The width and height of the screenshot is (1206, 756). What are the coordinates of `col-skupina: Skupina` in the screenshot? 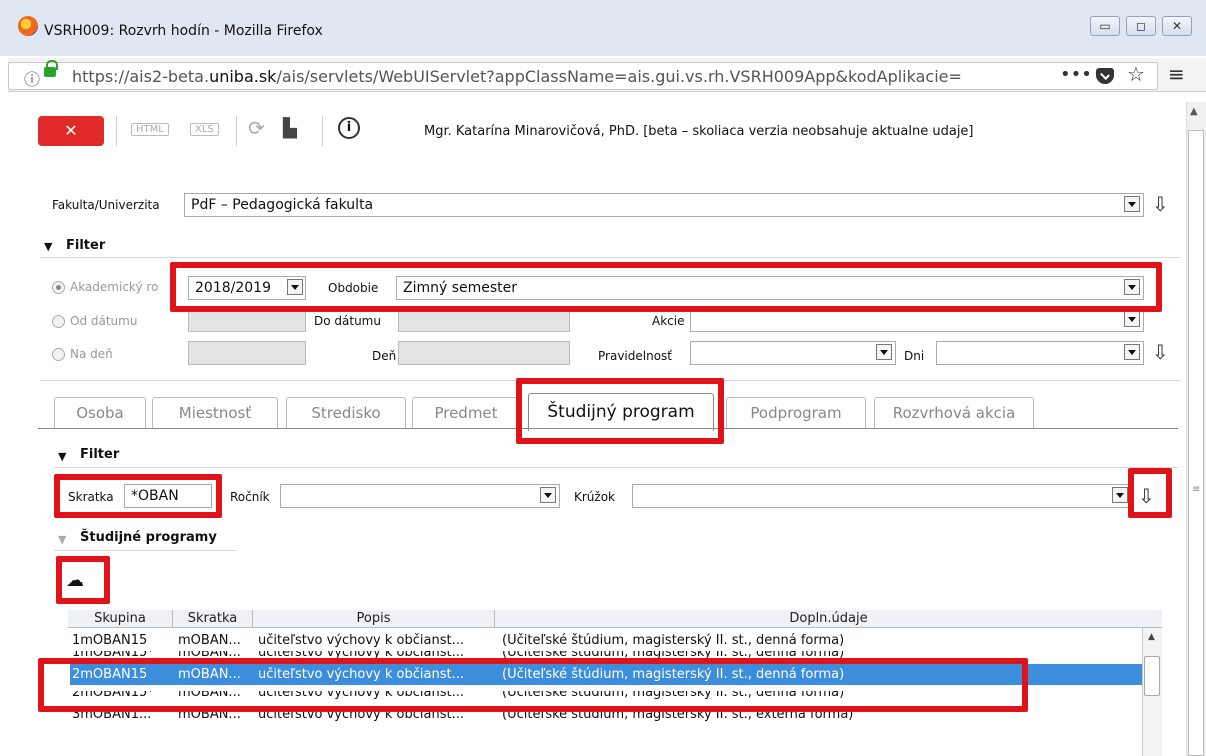 It's located at (120, 619).